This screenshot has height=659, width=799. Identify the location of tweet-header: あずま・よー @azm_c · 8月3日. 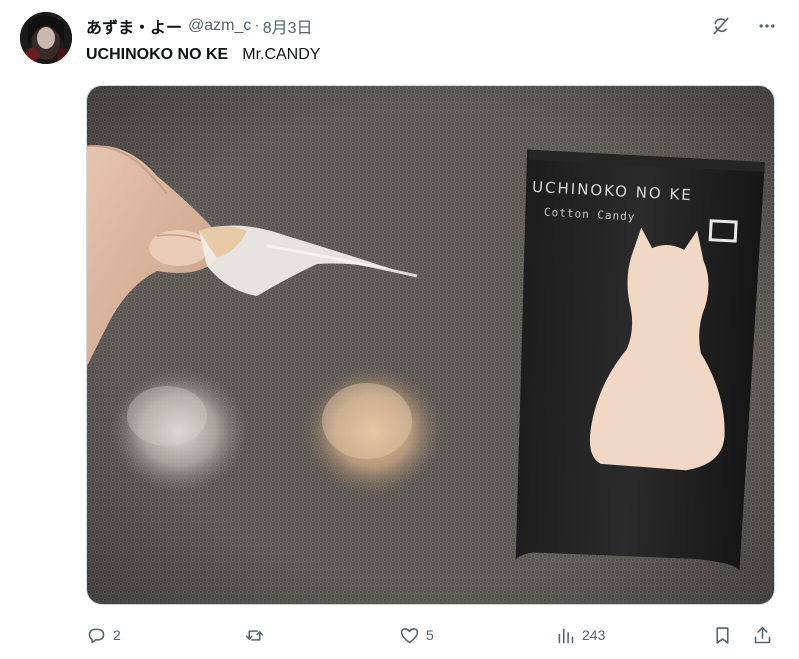
(199, 26).